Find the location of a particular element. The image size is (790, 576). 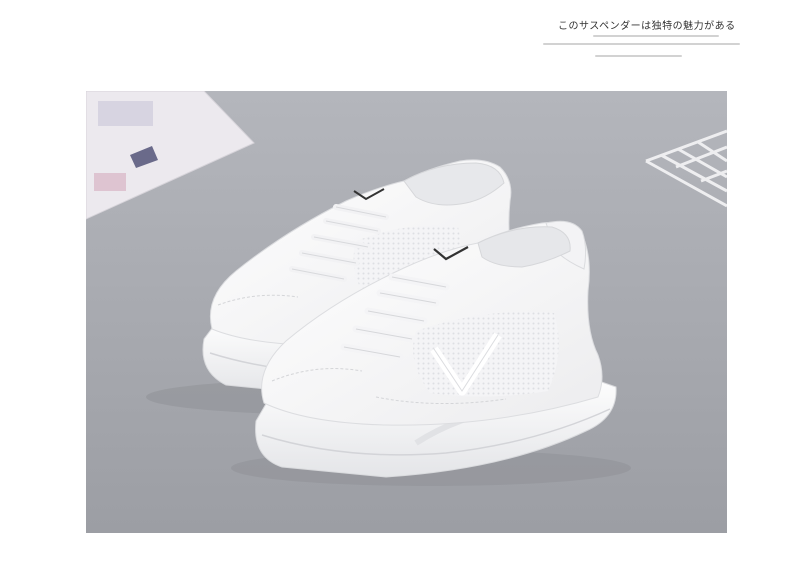

page-title: このサスペンダーは独特の魅力がある is located at coordinates (647, 26).